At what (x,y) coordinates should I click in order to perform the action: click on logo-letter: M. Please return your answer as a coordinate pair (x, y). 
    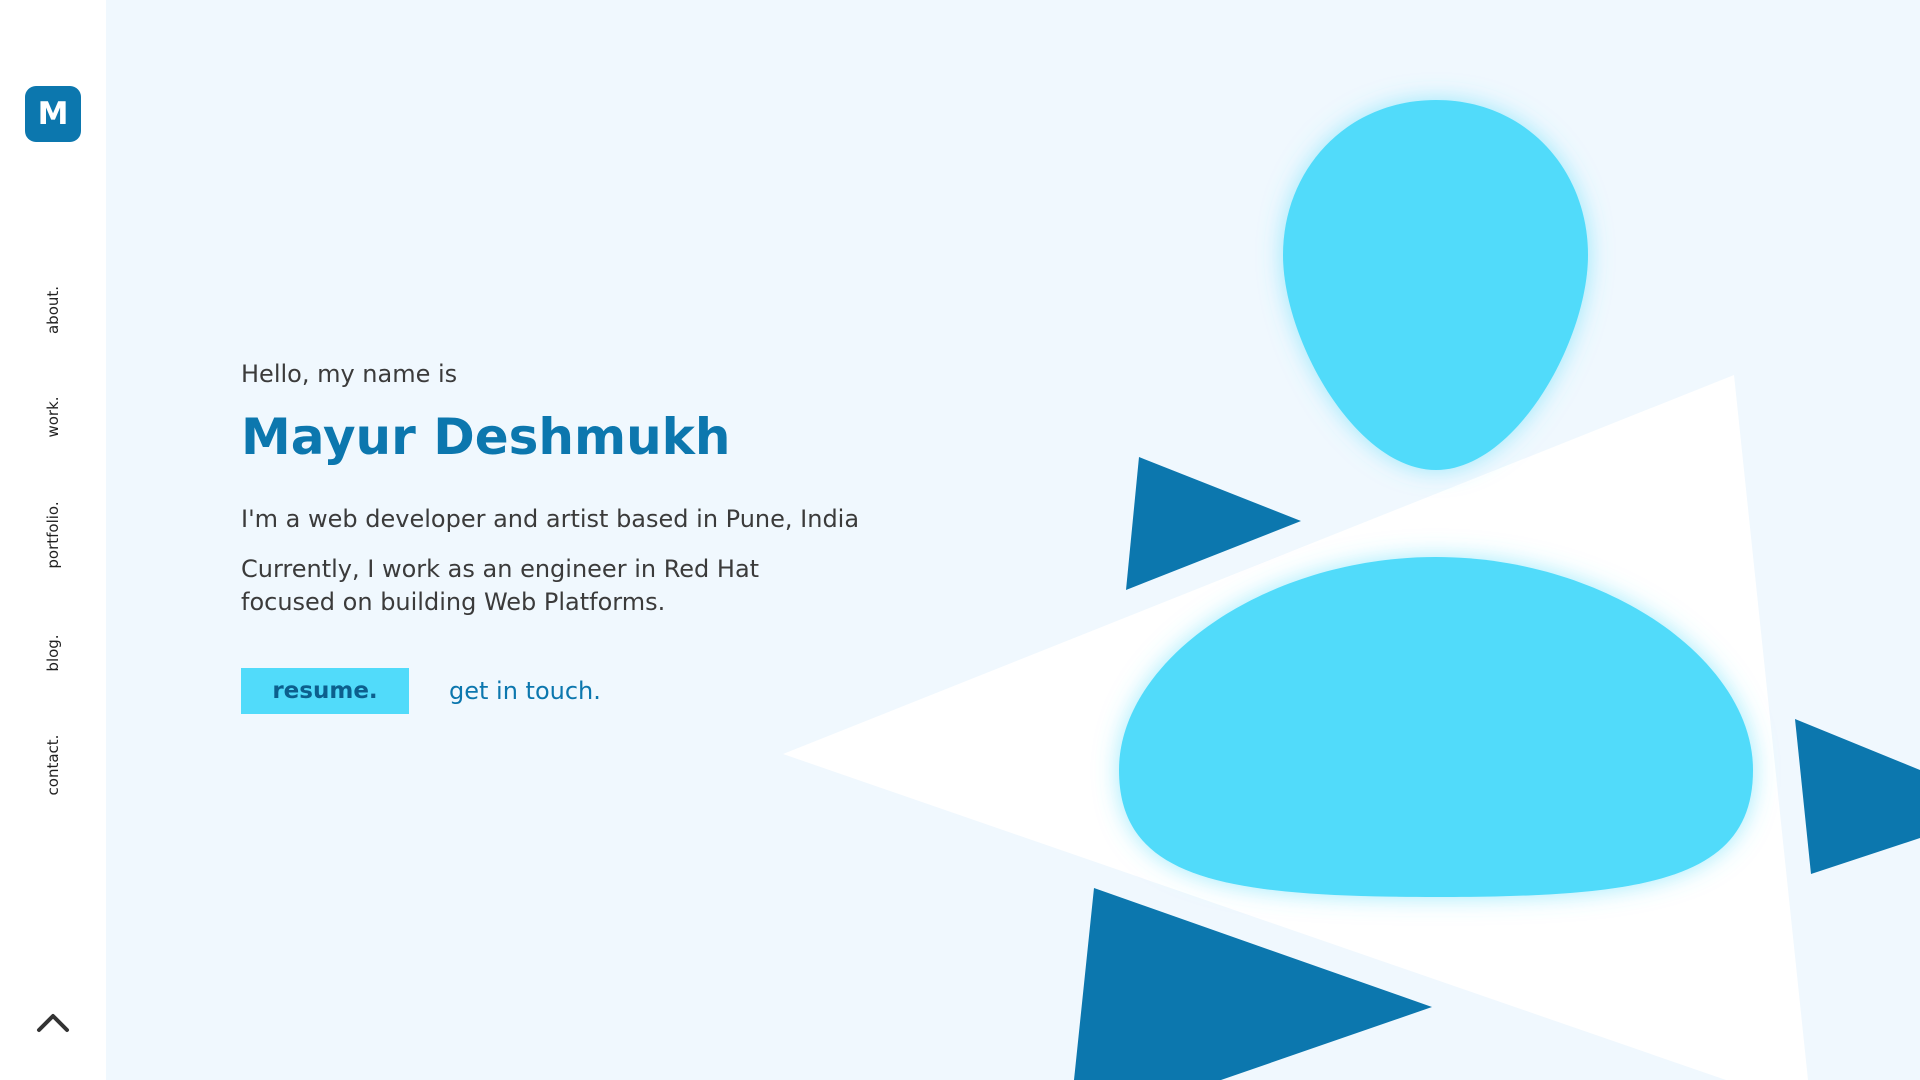
    Looking at the image, I should click on (53, 114).